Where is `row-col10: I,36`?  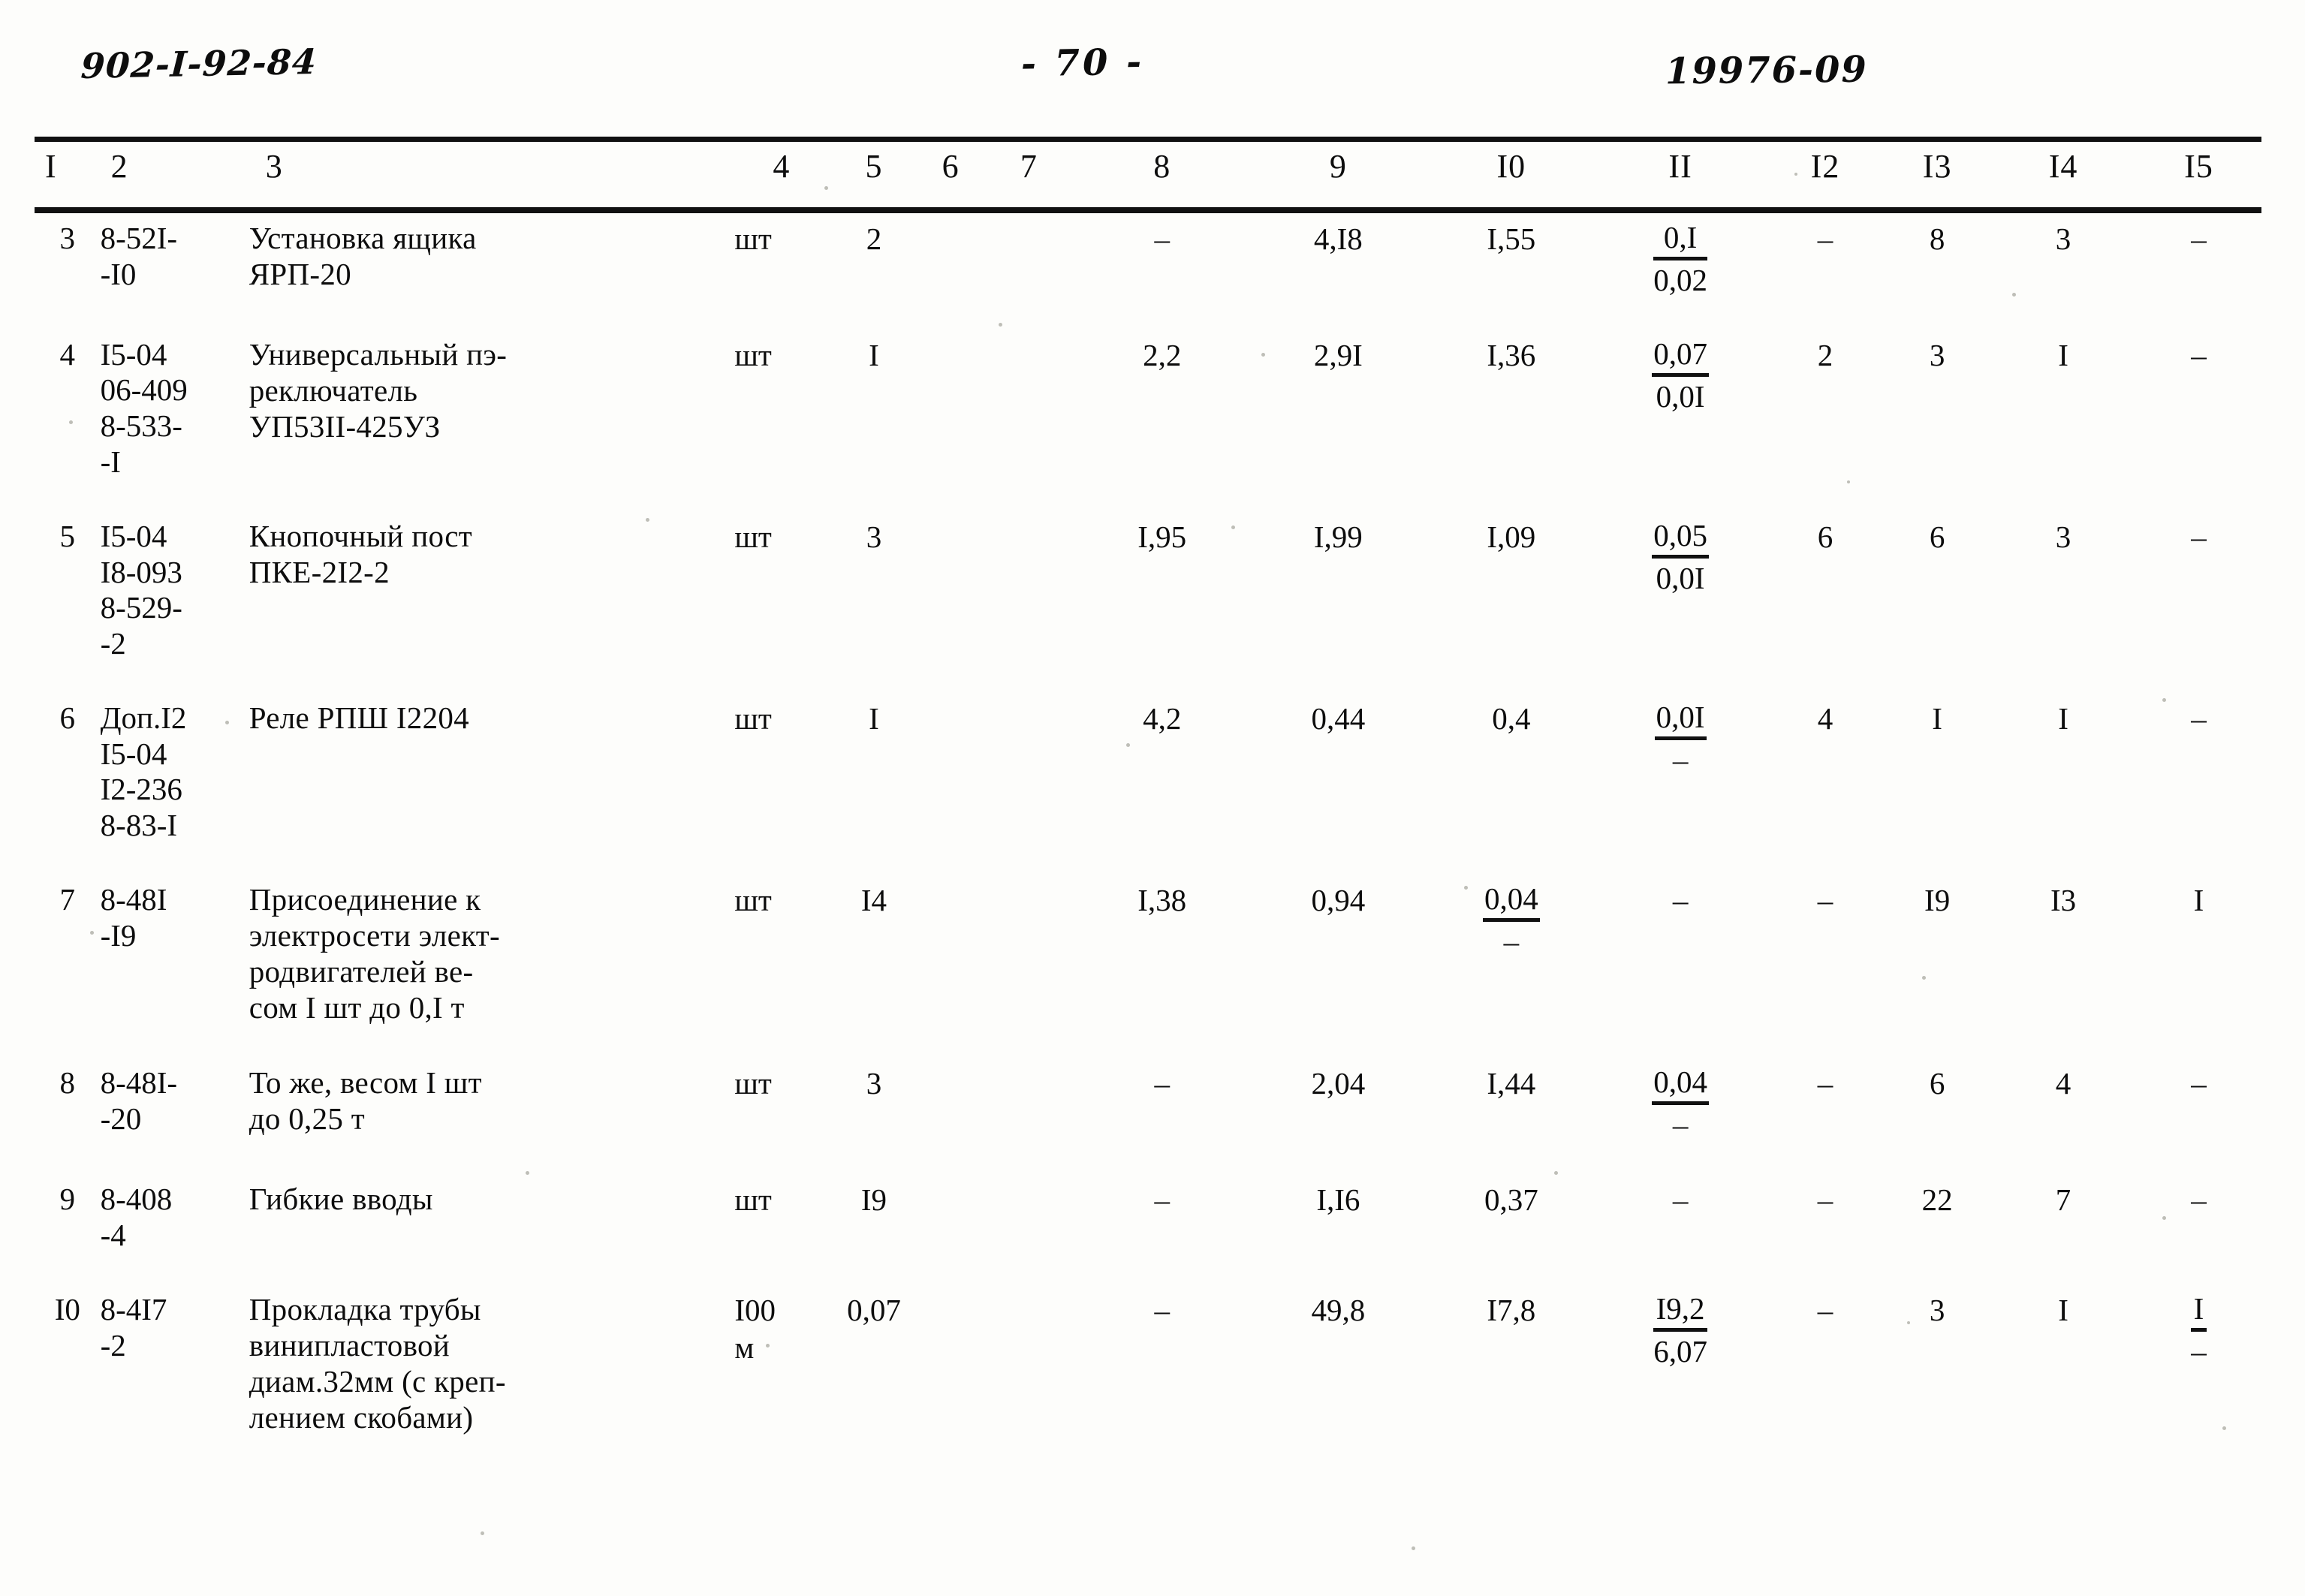 row-col10: I,36 is located at coordinates (1511, 354).